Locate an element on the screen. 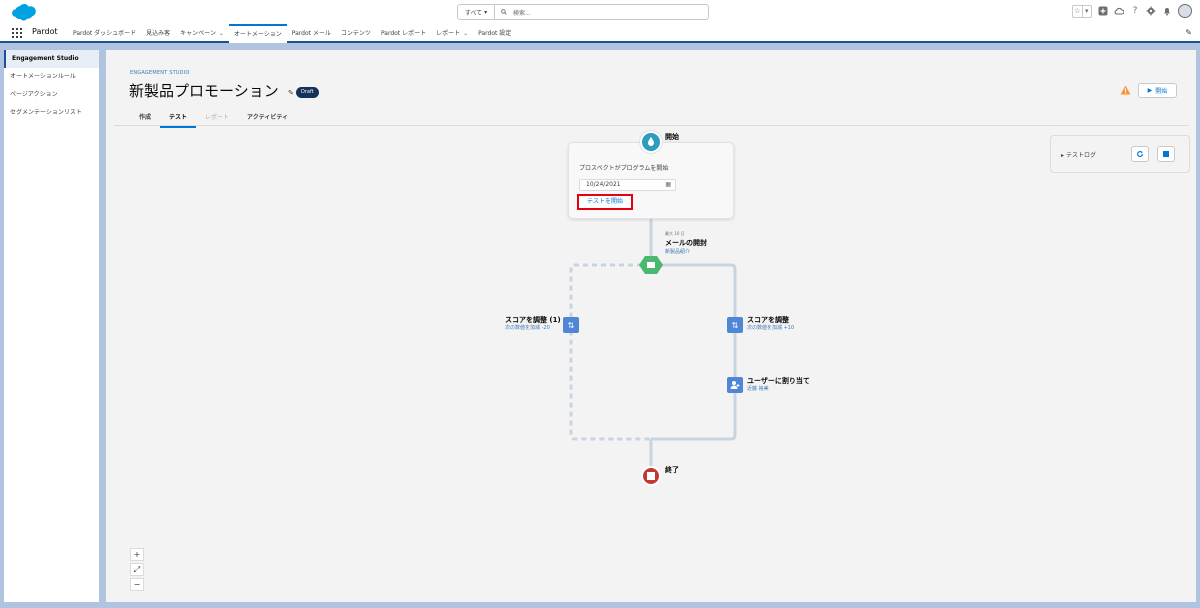 The image size is (1200, 608). sidebar-item-automation-rules: オートメーションルール is located at coordinates (51, 77).